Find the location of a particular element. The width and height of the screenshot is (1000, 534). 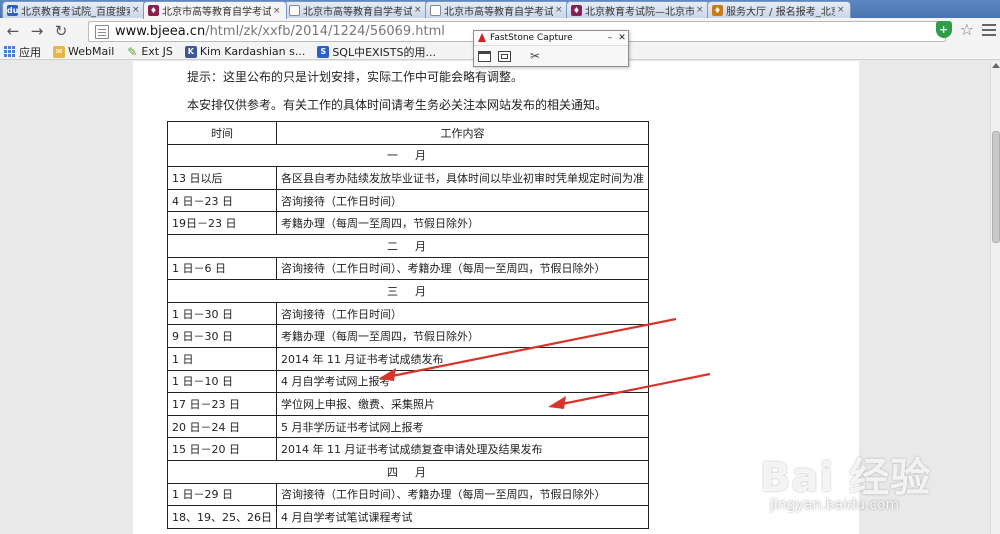

browser-tab: ♦ 北京教育考试院—北京市 × is located at coordinates (638, 9).